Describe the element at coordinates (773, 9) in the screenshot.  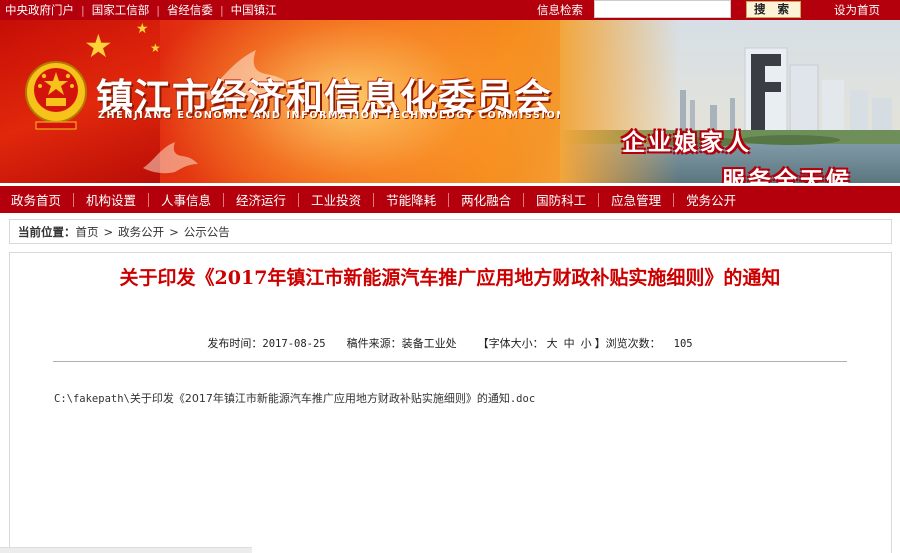
I see `search-button: 搜 索` at that location.